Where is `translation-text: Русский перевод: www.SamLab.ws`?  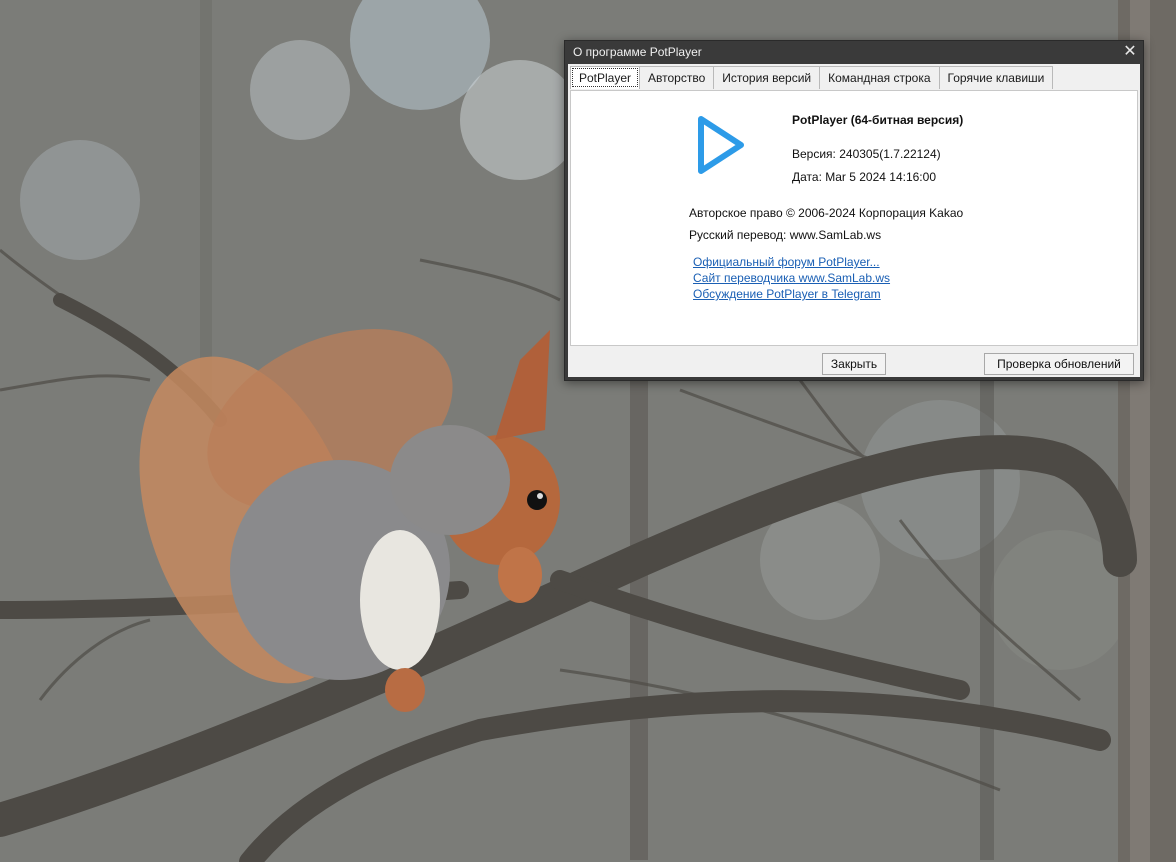
translation-text: Русский перевод: www.SamLab.ws is located at coordinates (785, 235).